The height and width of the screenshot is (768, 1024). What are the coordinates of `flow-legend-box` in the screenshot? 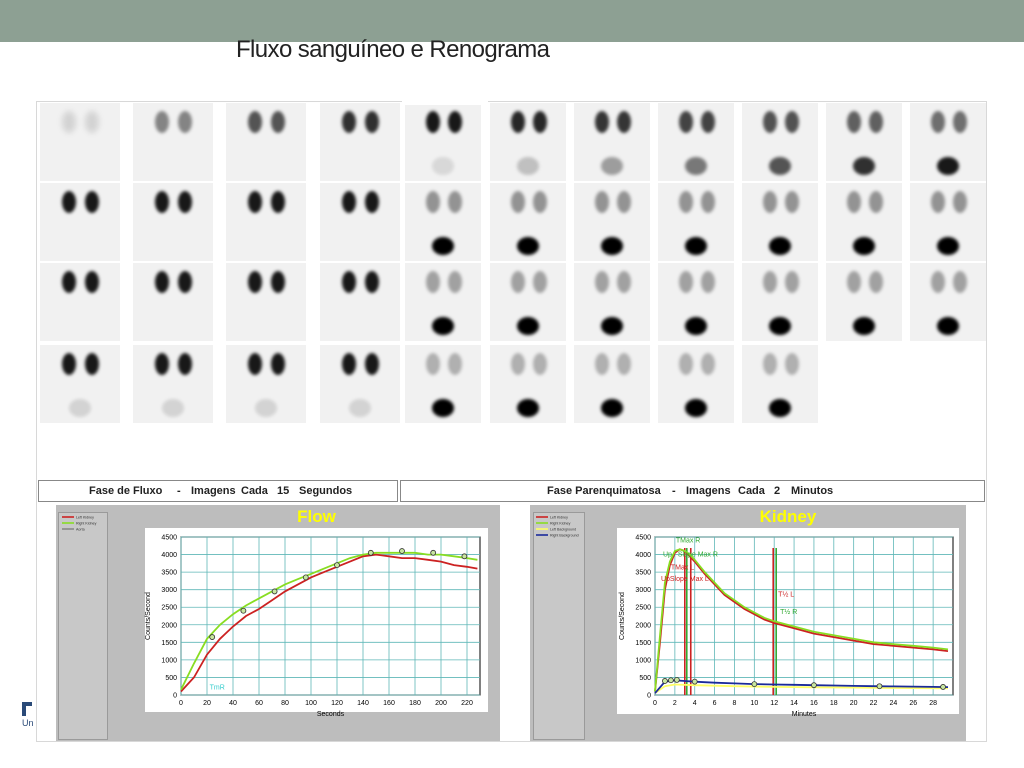 It's located at (83, 626).